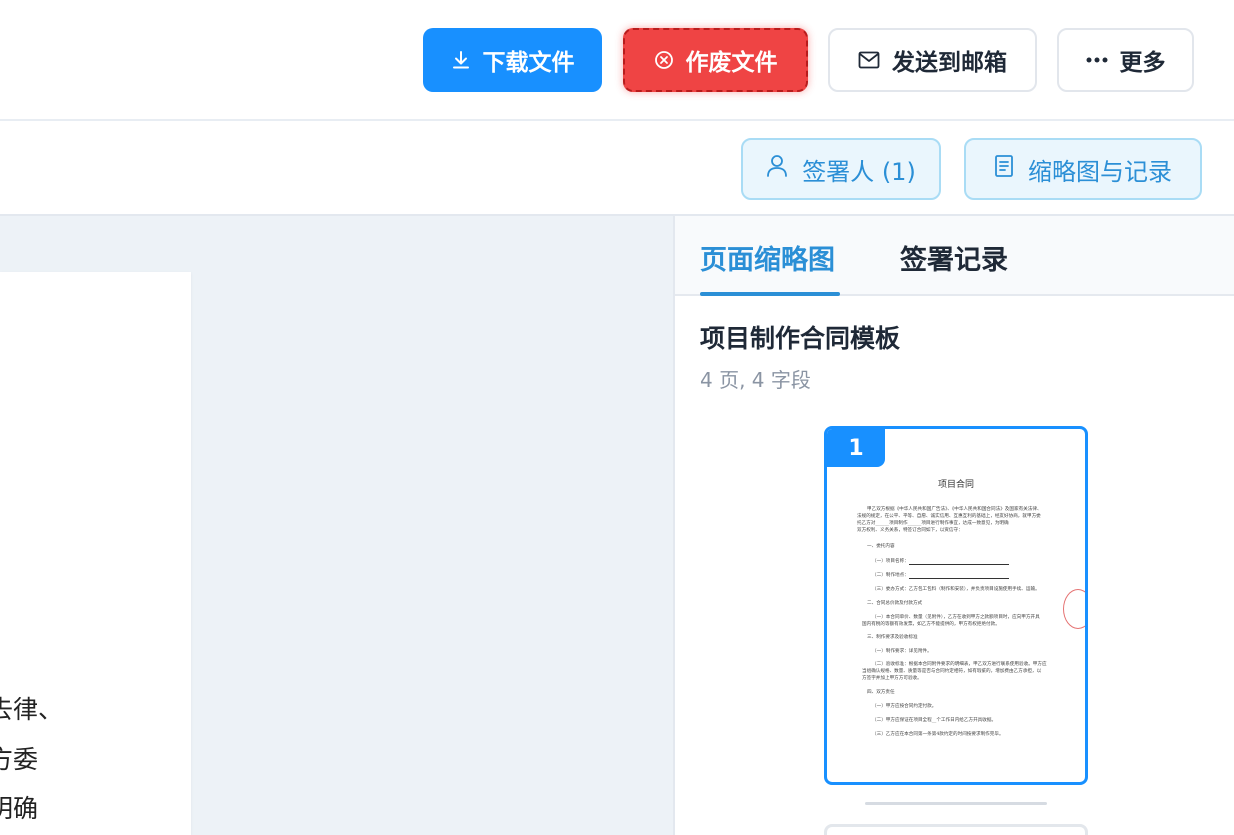 The width and height of the screenshot is (1234, 835). Describe the element at coordinates (528, 63) in the screenshot. I see `download-file-label: 下载文件` at that location.